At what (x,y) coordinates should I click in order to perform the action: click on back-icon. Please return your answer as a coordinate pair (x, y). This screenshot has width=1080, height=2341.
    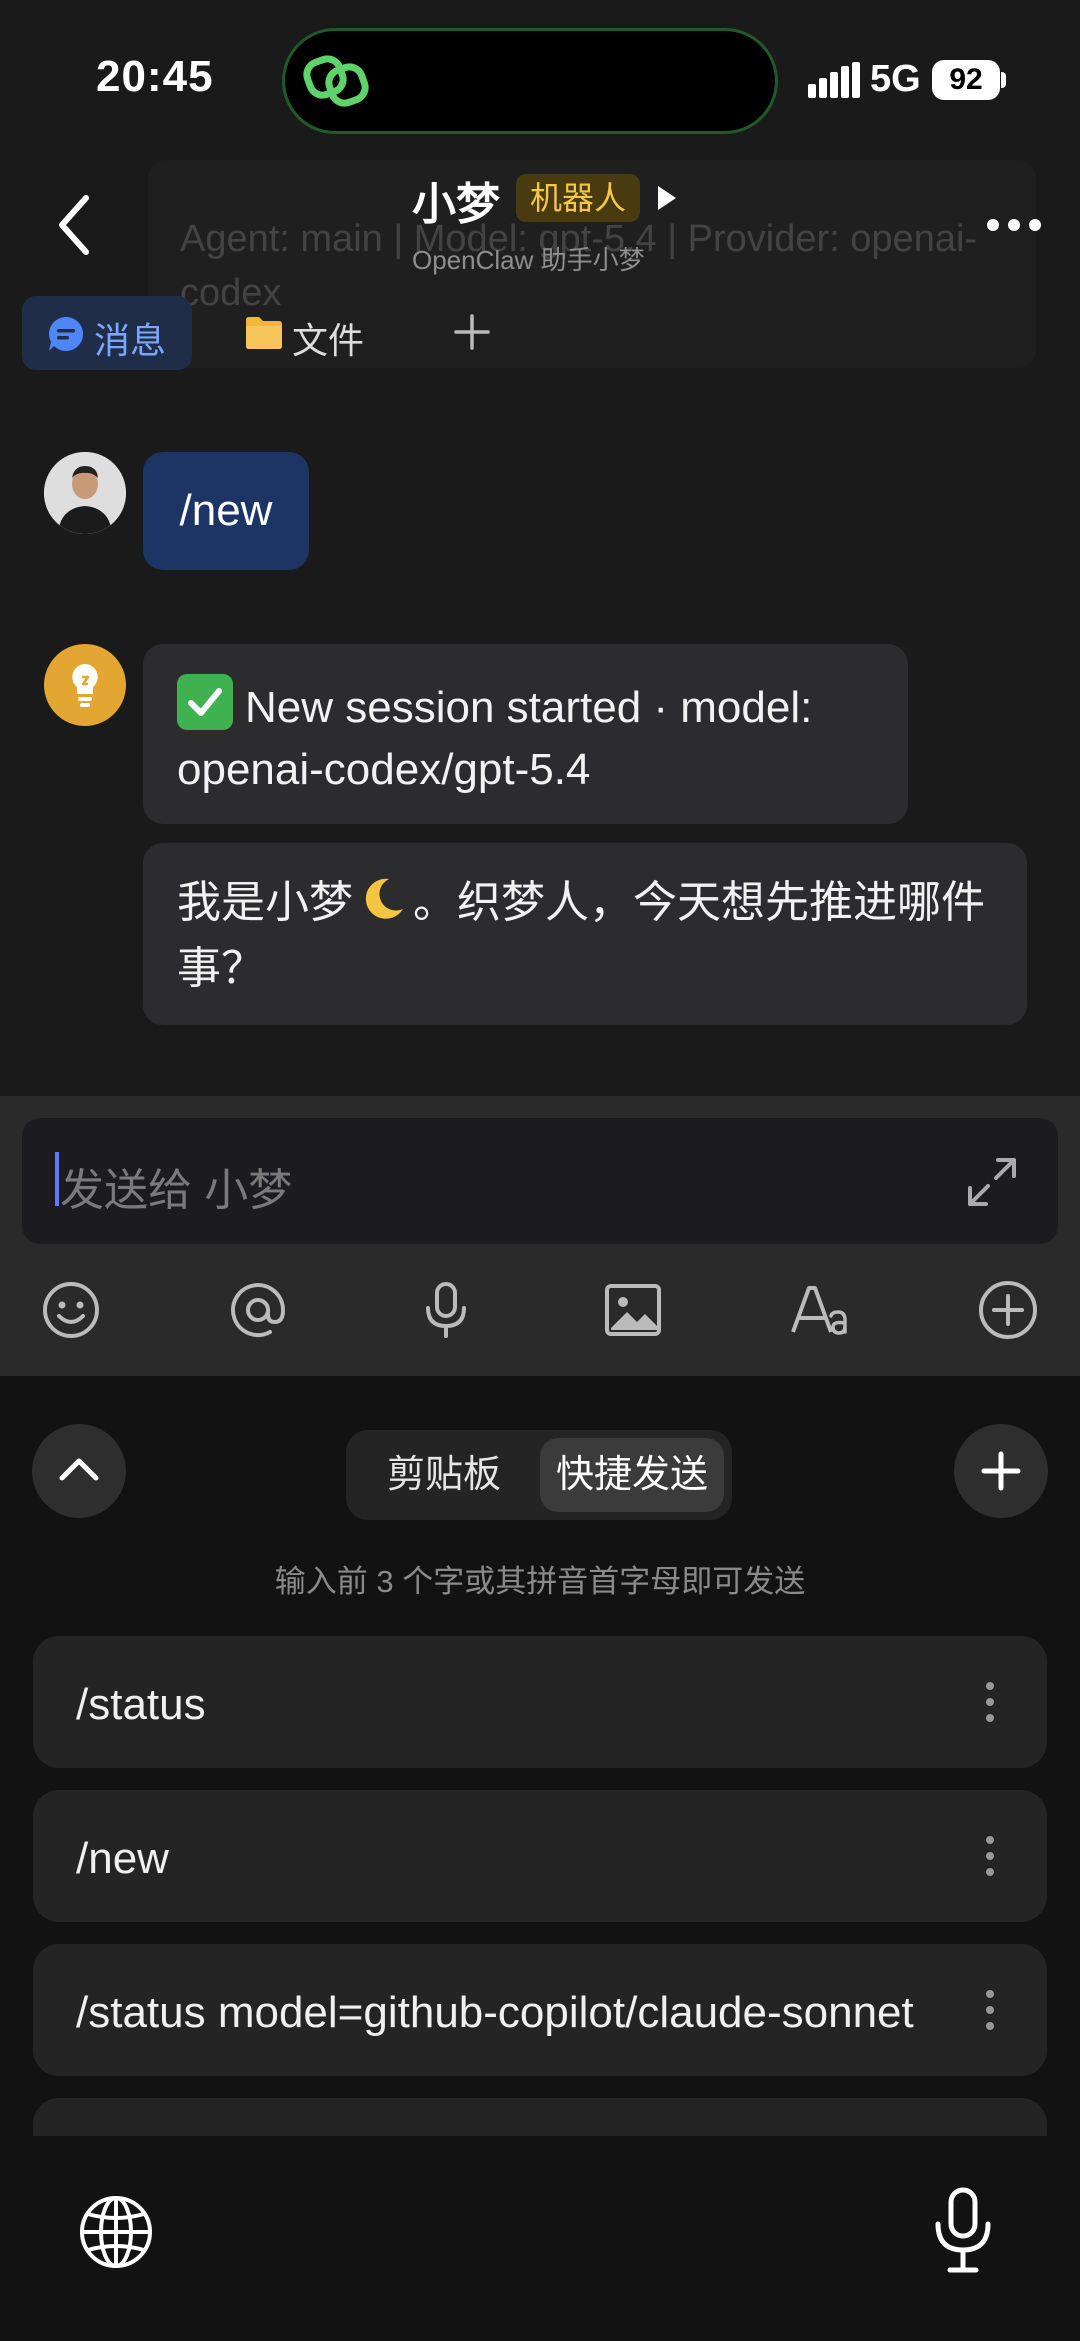
    Looking at the image, I should click on (75, 225).